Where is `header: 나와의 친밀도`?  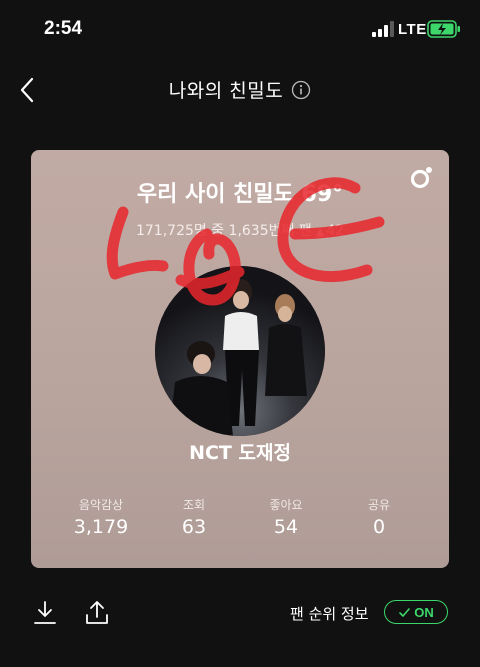 header: 나와의 친밀도 is located at coordinates (240, 90).